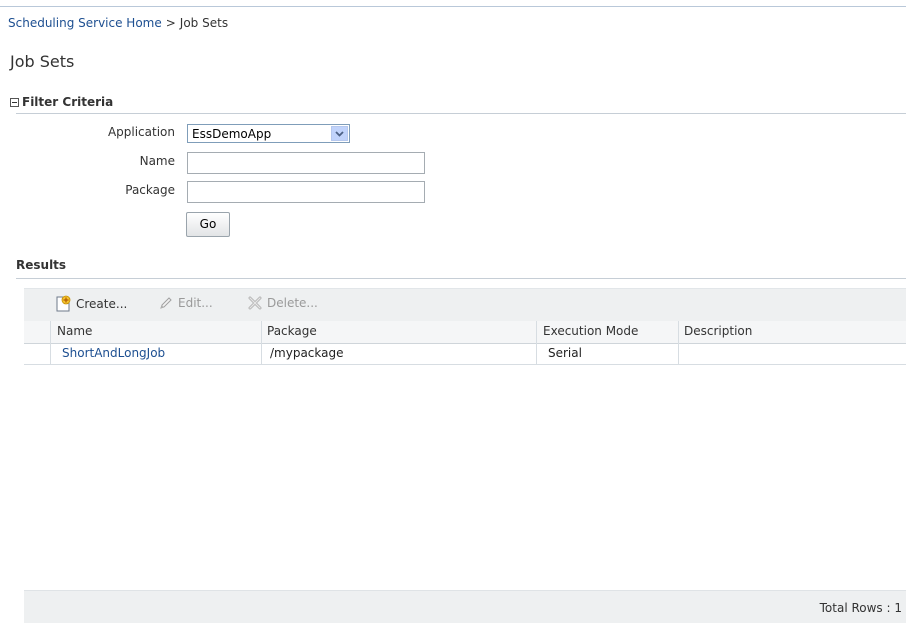 The height and width of the screenshot is (623, 906). I want to click on results-section-divider, so click(461, 278).